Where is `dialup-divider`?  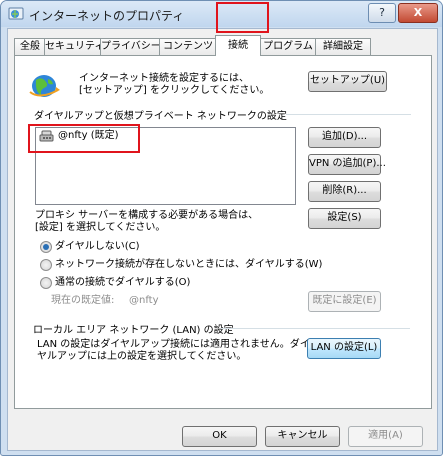
dialup-divider is located at coordinates (348, 114).